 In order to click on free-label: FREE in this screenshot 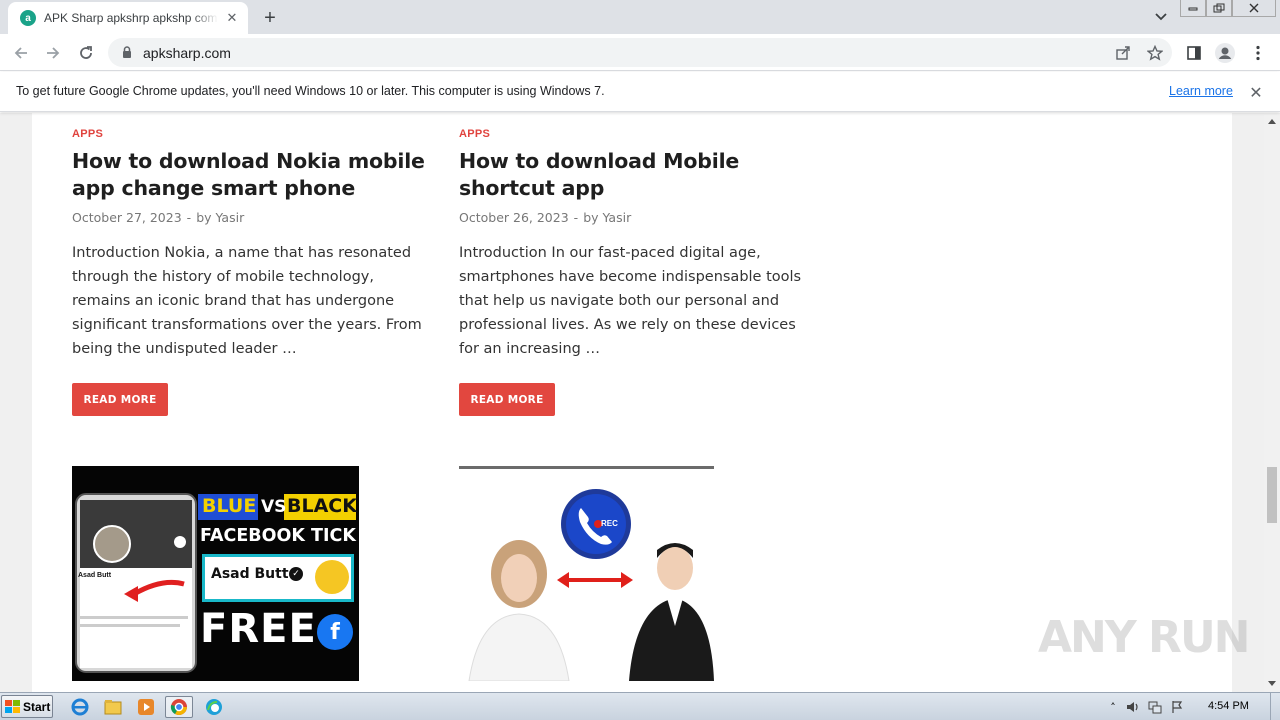, I will do `click(258, 629)`.